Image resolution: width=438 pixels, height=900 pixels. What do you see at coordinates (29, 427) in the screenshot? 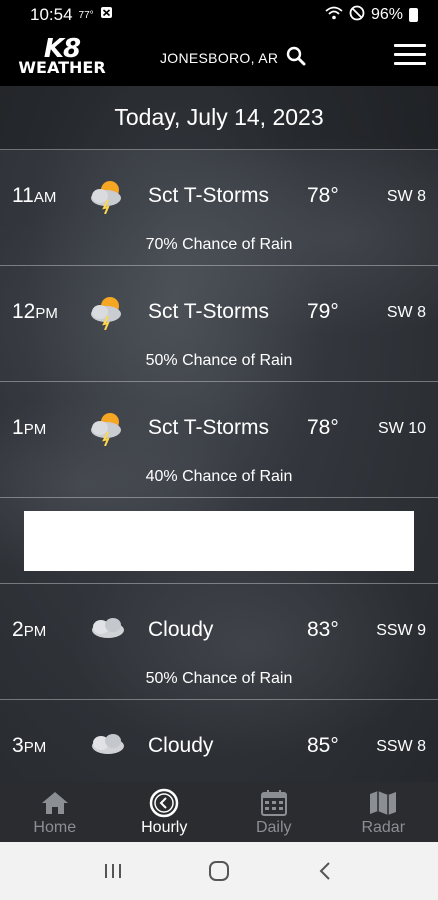
I see `hour-label: 1PM` at bounding box center [29, 427].